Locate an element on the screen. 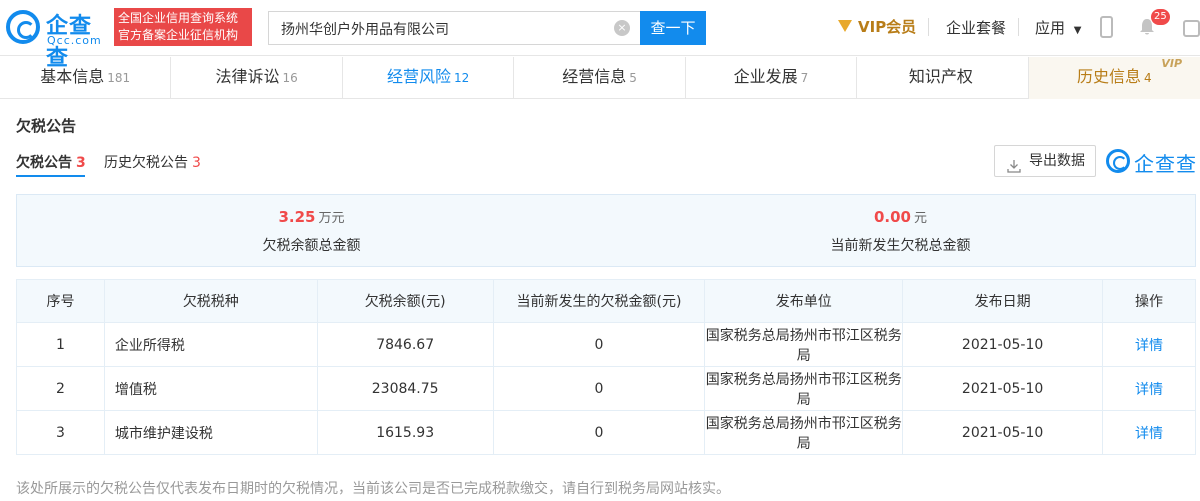  tab-count: 12 is located at coordinates (461, 78).